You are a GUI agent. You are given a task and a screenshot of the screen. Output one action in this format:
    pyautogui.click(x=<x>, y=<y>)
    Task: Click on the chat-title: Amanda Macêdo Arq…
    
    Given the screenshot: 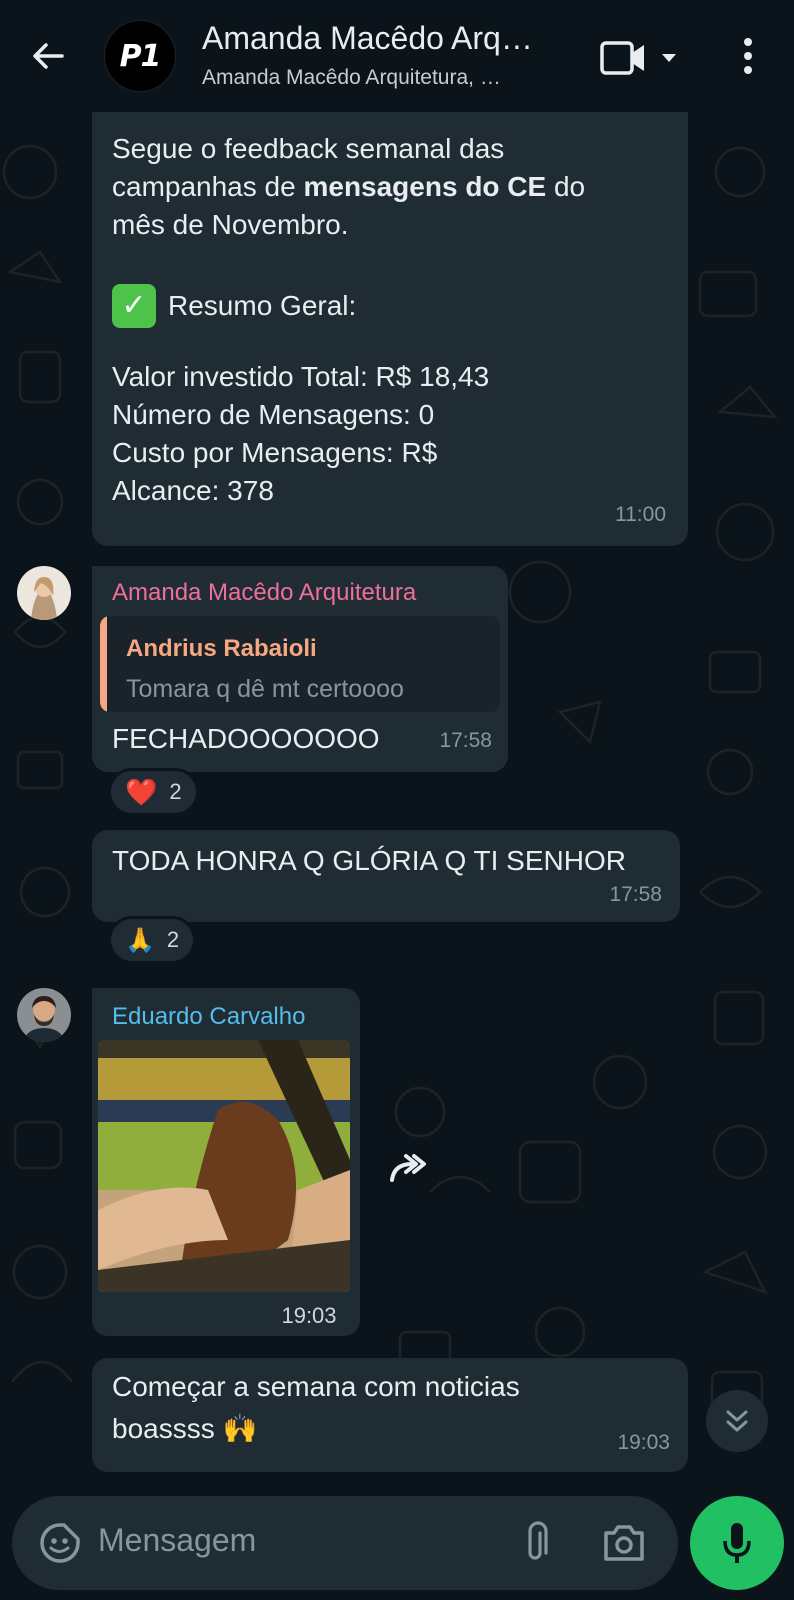 What is the action you would take?
    pyautogui.click(x=382, y=38)
    